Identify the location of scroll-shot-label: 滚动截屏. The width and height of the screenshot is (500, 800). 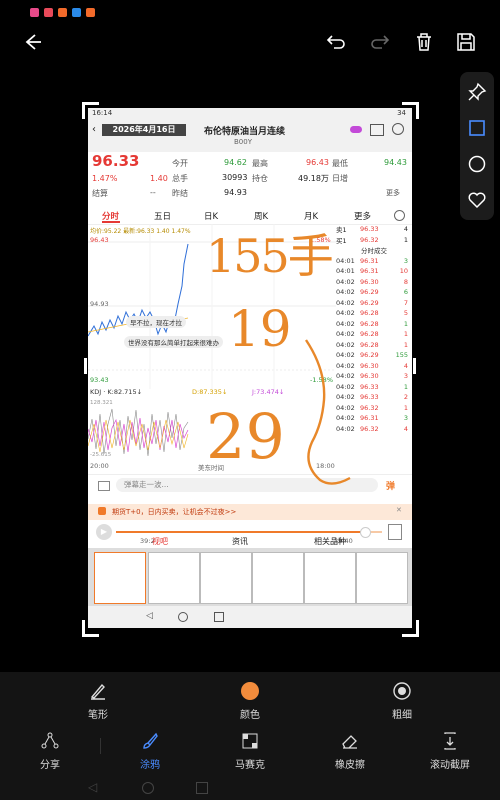
(450, 765).